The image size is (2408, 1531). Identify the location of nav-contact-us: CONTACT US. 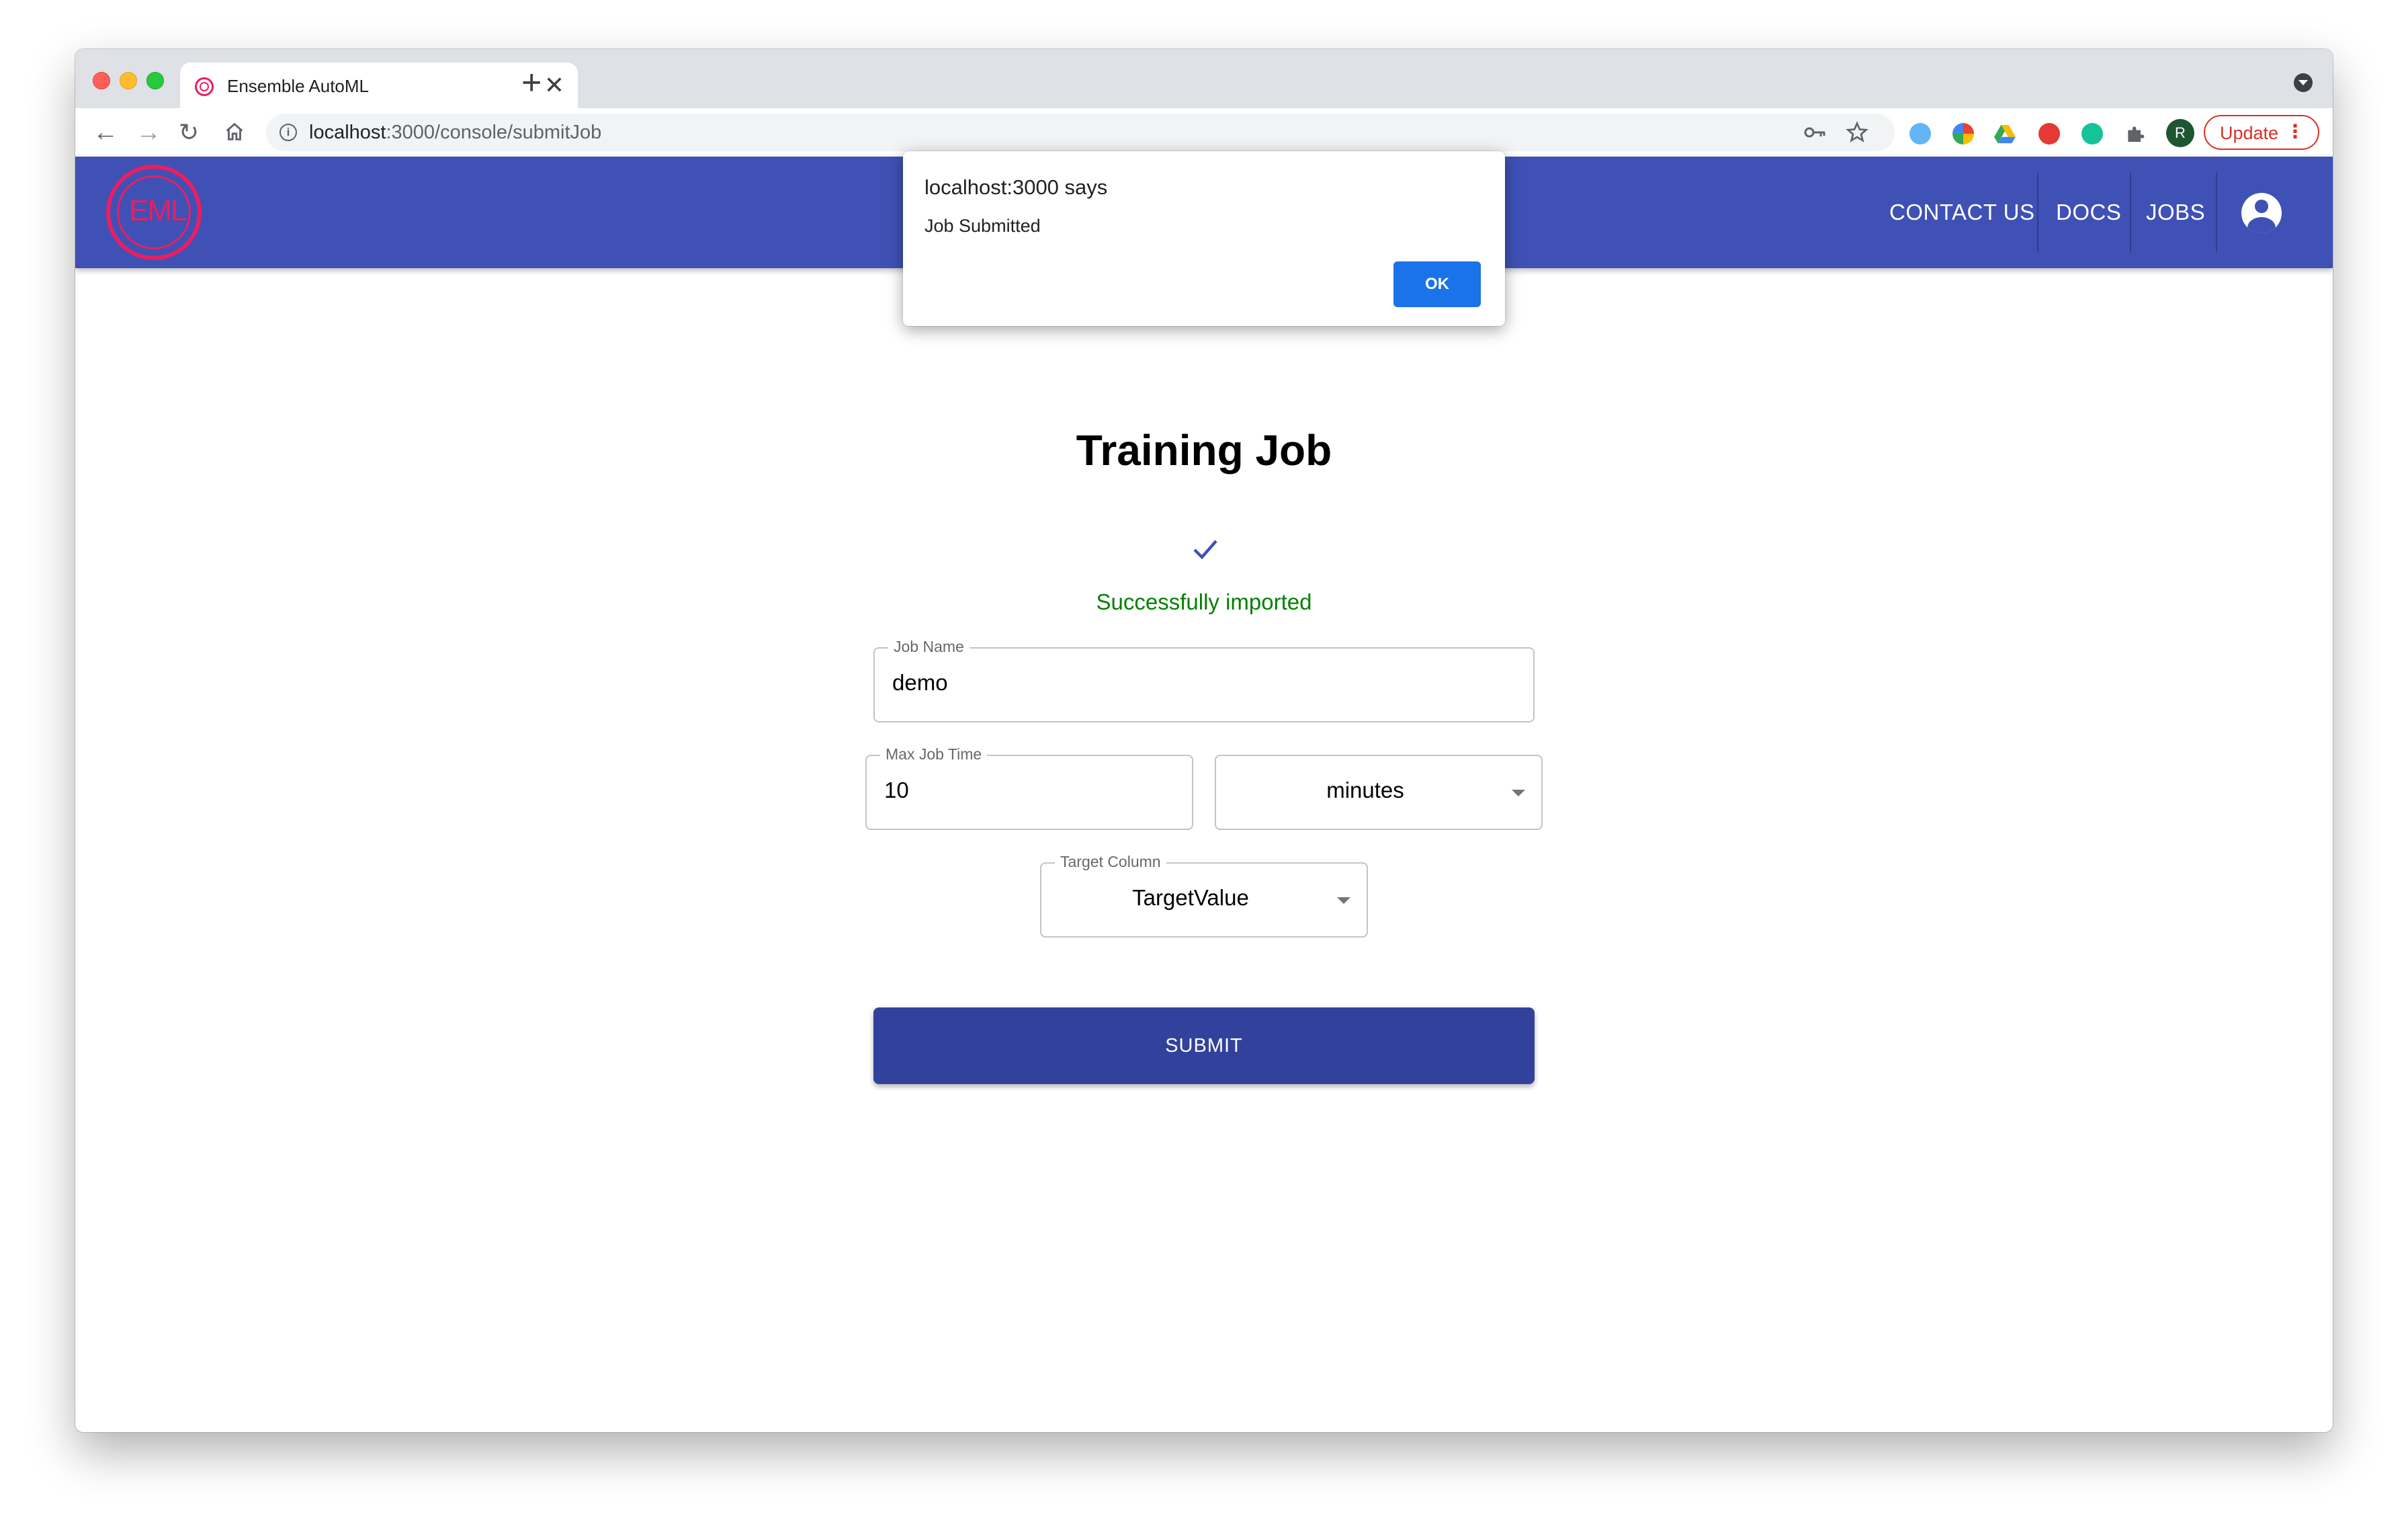
(1961, 212).